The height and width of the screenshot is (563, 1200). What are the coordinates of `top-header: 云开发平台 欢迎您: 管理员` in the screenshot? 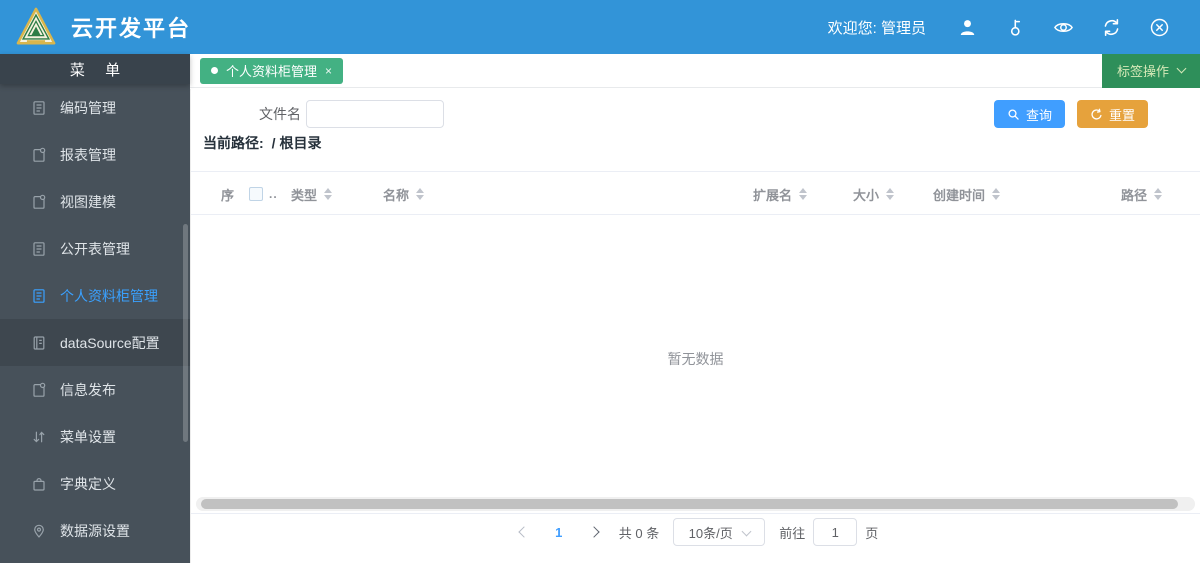 It's located at (600, 27).